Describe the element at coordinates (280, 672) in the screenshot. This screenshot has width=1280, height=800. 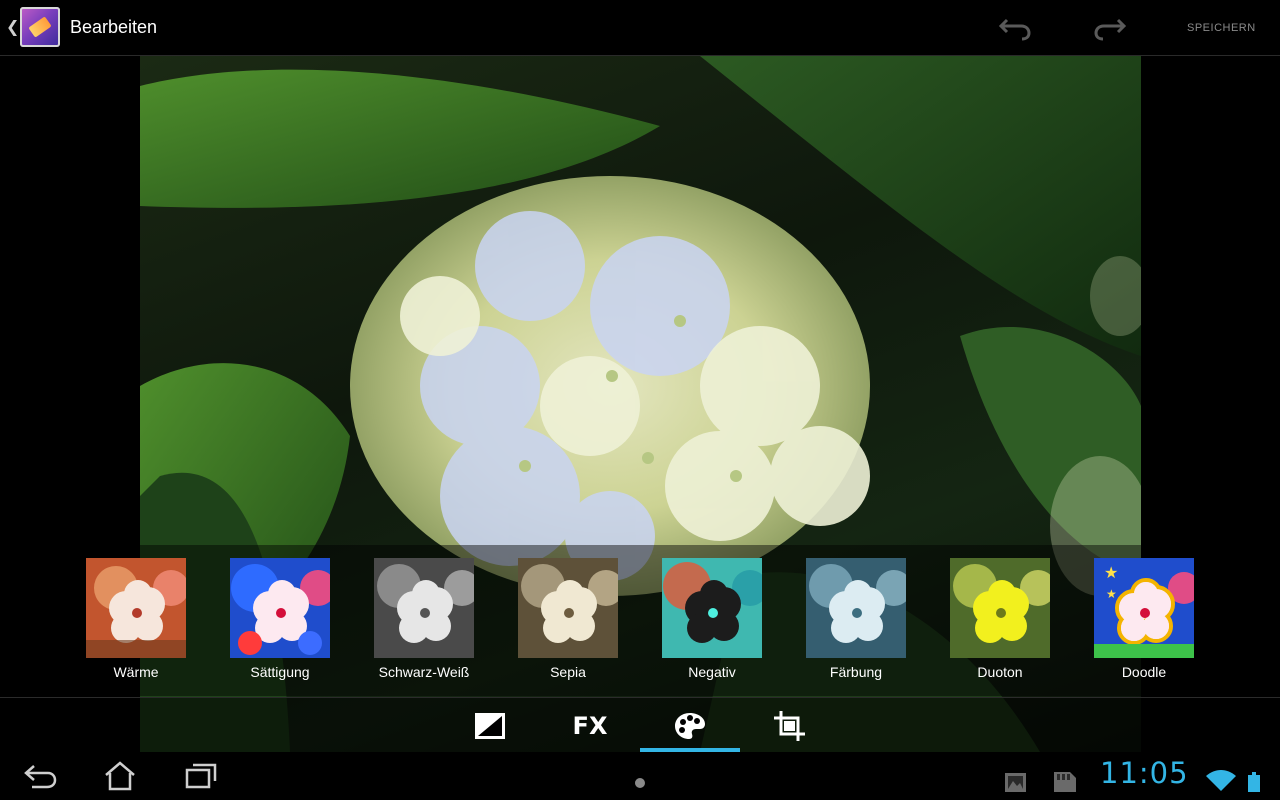
I see `filter-label: Sättigung` at that location.